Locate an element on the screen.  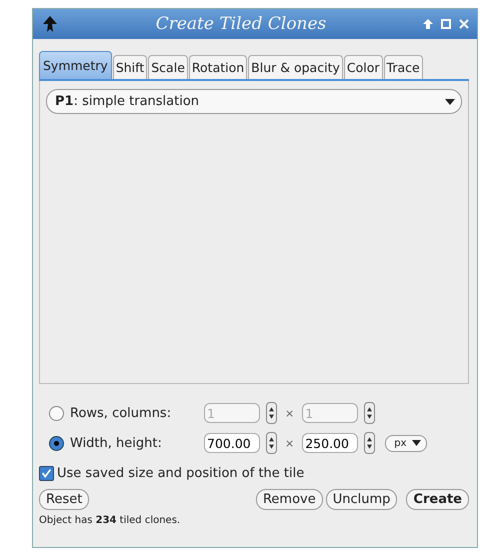
tab: Trace is located at coordinates (403, 67).